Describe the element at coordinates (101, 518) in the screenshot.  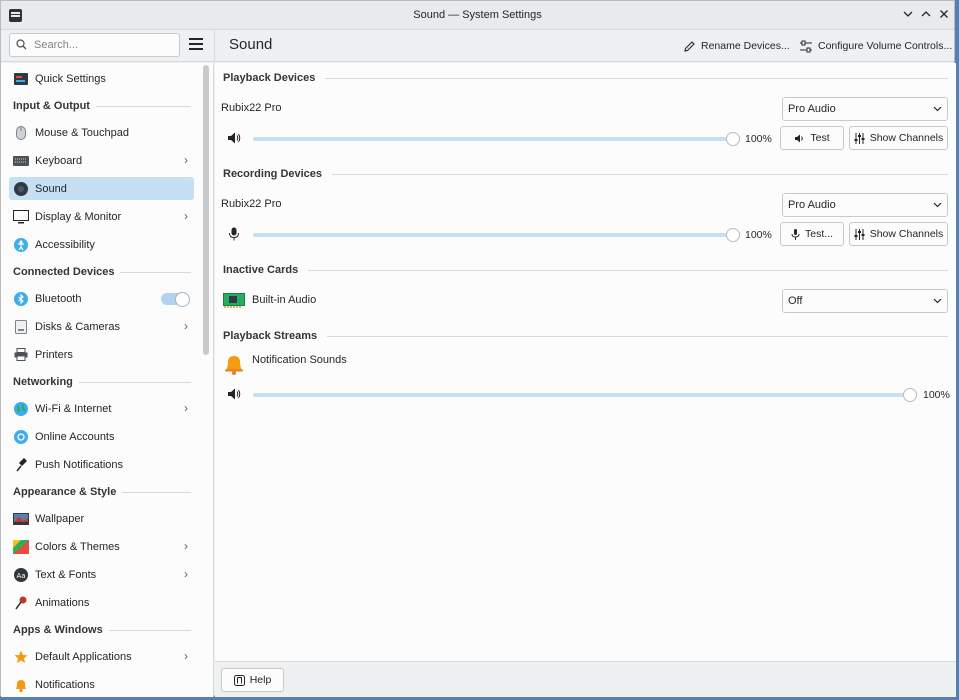
I see `sidebar-item-wallpaper: Wallpaper` at that location.